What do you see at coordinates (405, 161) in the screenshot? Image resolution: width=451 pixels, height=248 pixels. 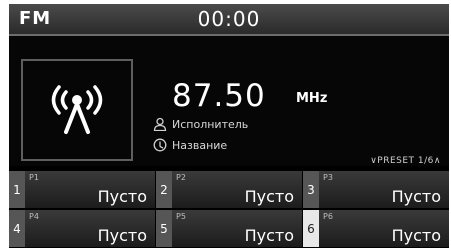 I see `preset-page-indicator: ∨PRESET 1/6∧` at bounding box center [405, 161].